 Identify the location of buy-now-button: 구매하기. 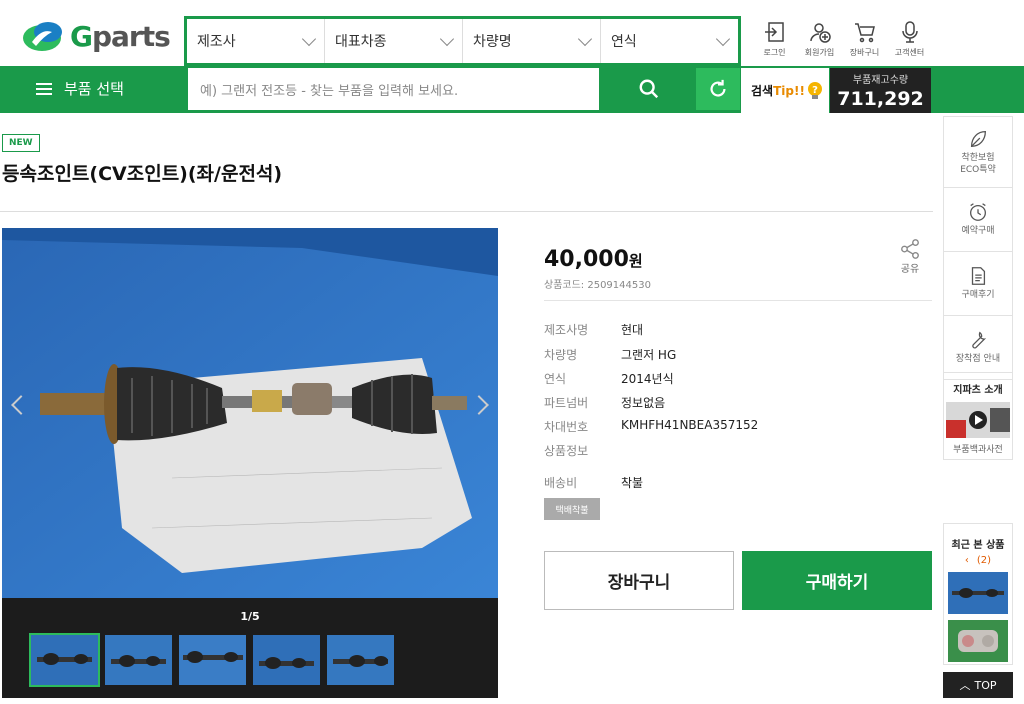
(837, 580).